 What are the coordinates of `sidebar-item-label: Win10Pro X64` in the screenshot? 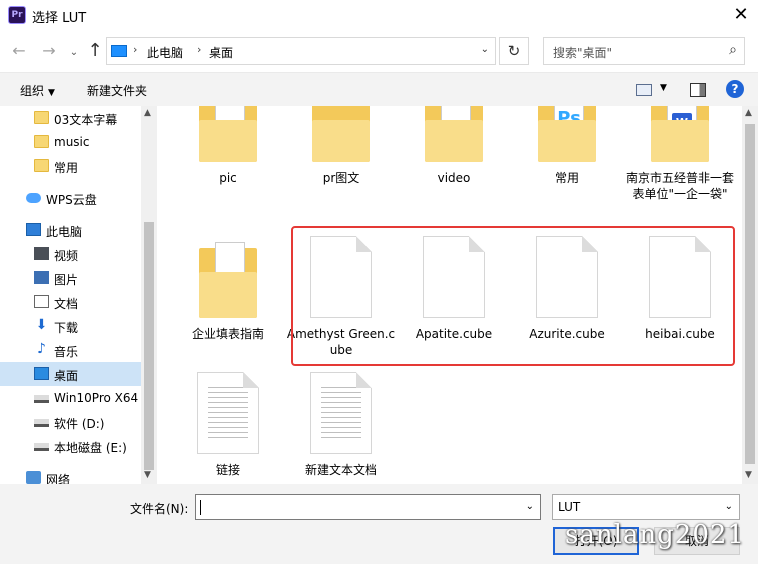 It's located at (96, 398).